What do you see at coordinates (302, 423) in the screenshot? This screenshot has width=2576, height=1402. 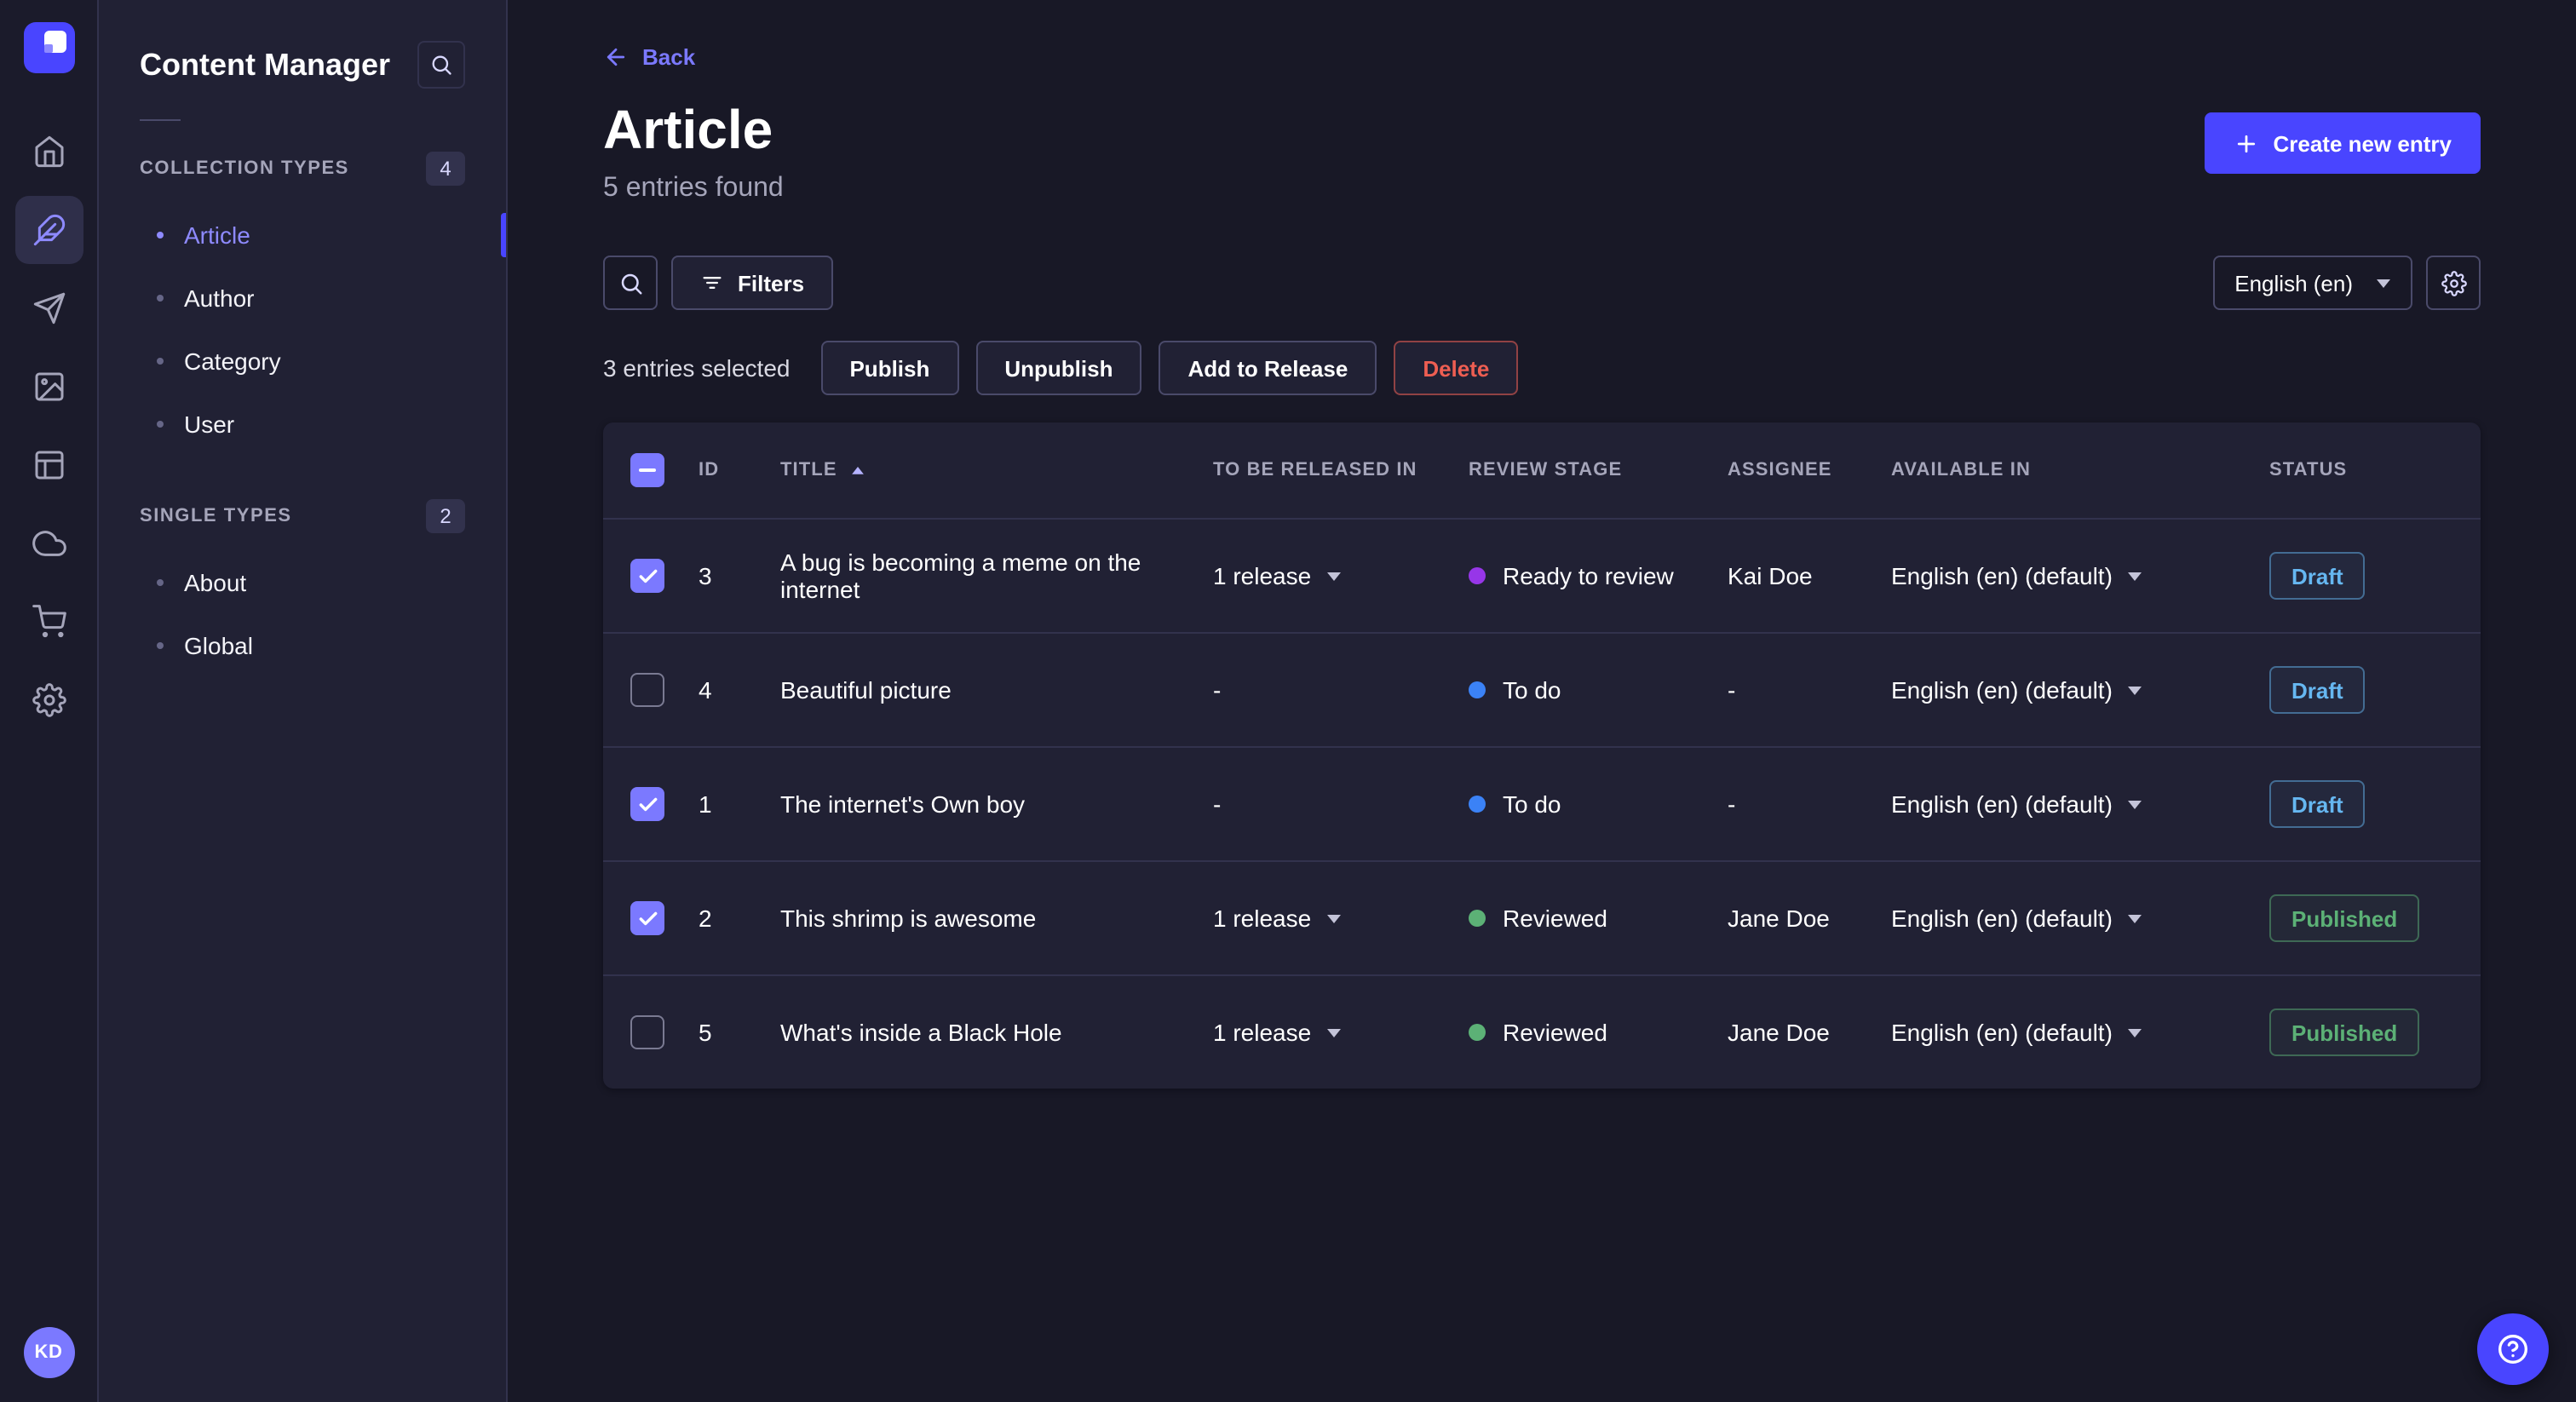 I see `sidebar-item-user: User` at bounding box center [302, 423].